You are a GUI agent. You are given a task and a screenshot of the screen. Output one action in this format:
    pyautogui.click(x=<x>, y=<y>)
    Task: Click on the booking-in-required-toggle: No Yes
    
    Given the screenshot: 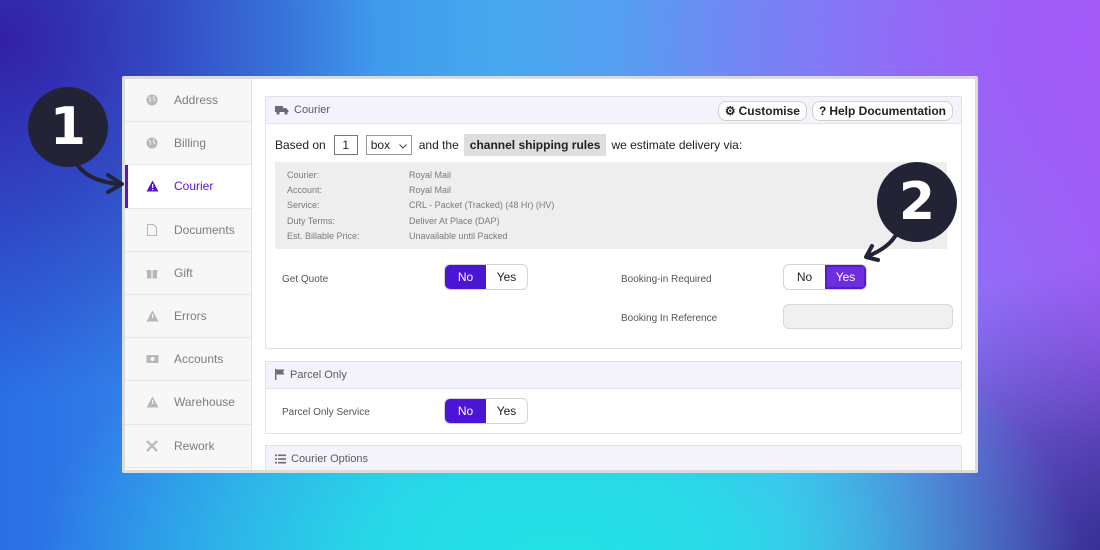 What is the action you would take?
    pyautogui.click(x=825, y=276)
    